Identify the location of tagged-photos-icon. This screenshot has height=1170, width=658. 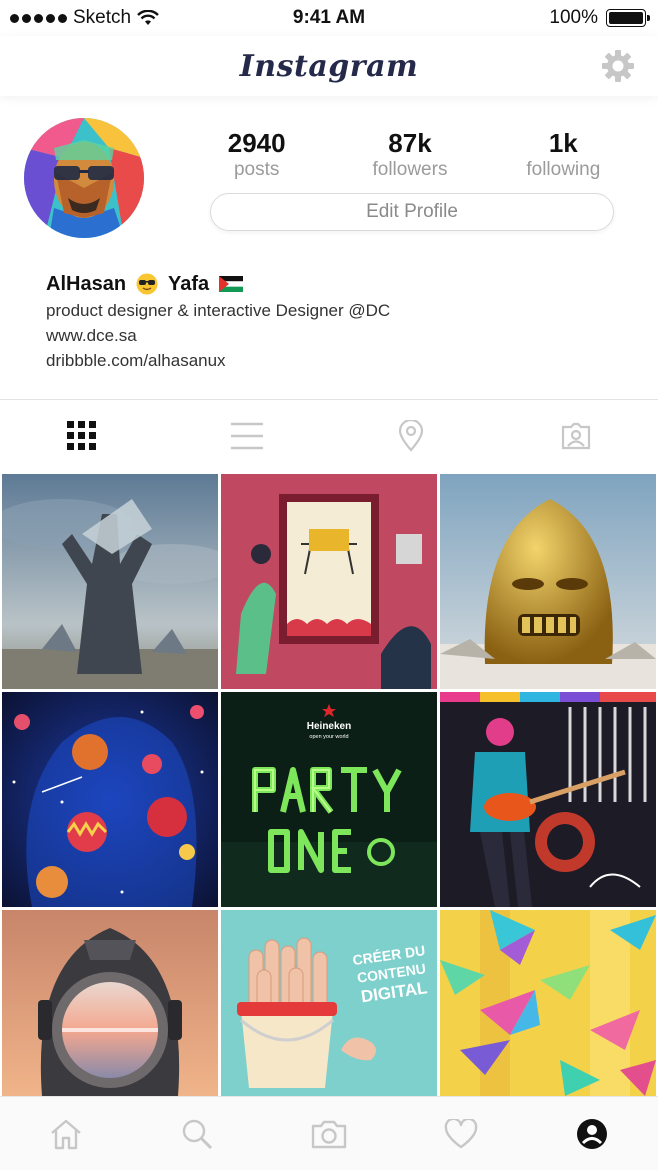
(575, 435).